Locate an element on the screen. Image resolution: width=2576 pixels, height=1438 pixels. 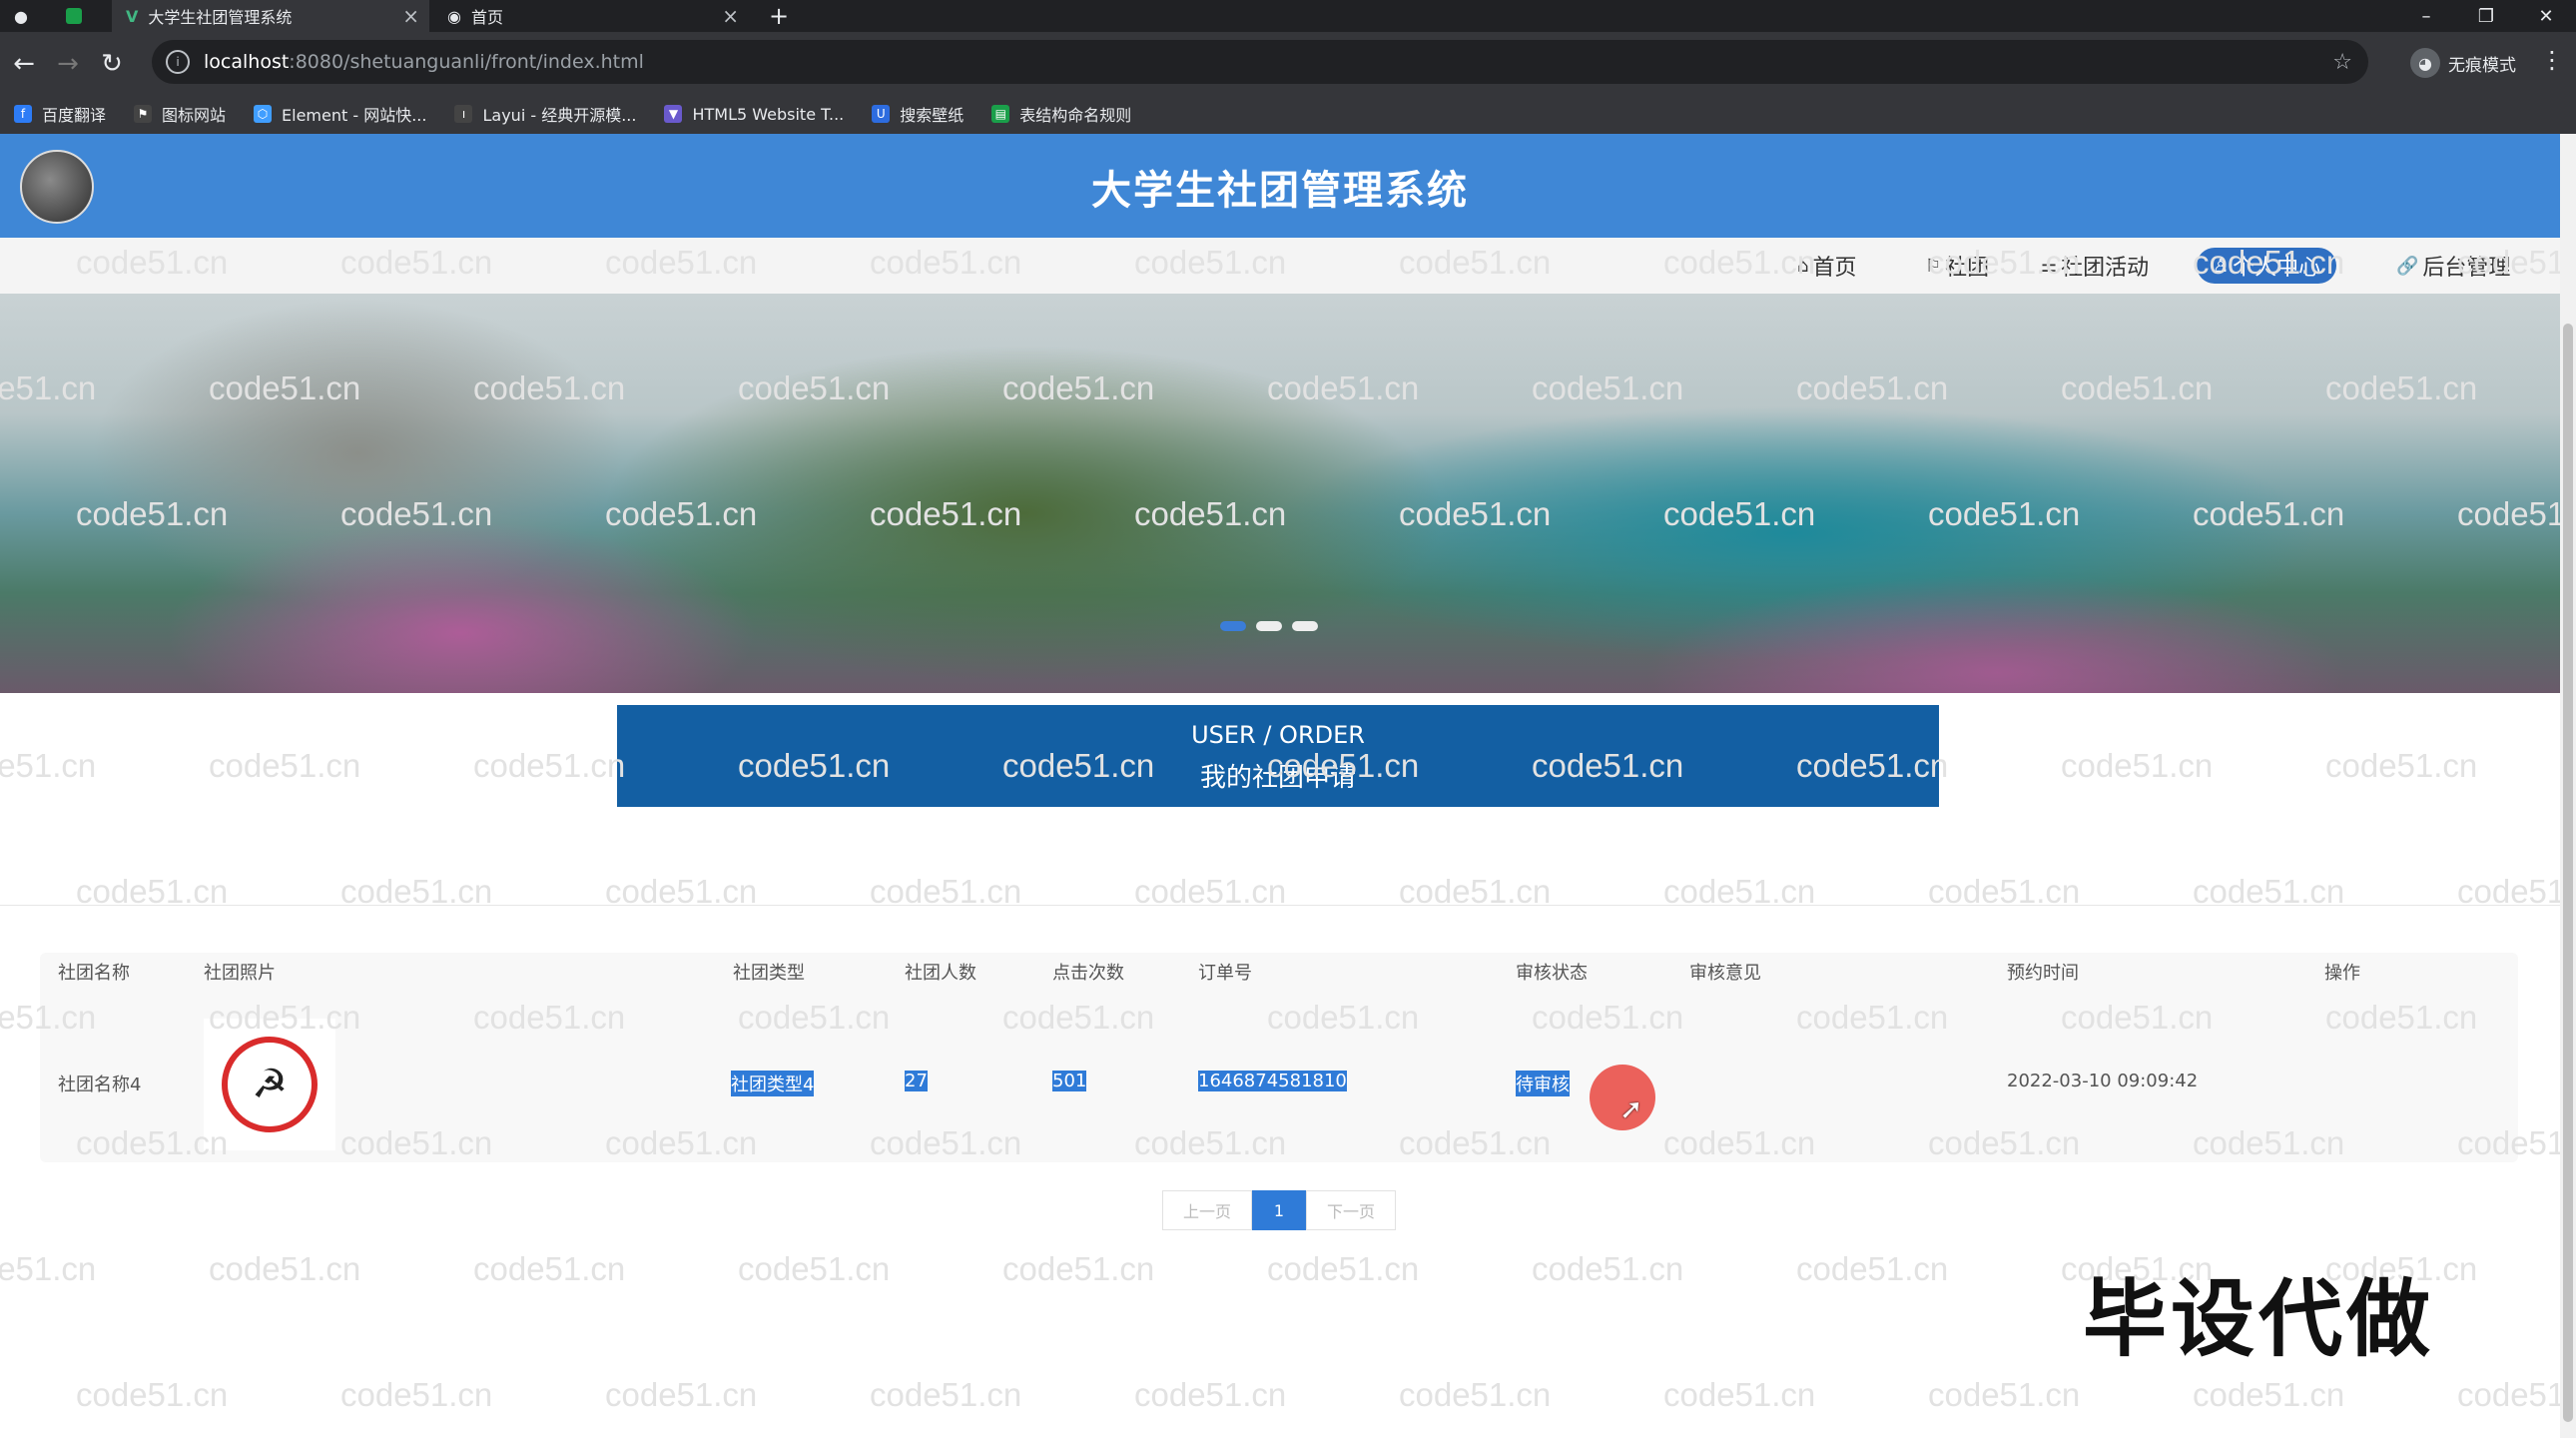
col-header-opinion: 审核意见 is located at coordinates (1725, 972).